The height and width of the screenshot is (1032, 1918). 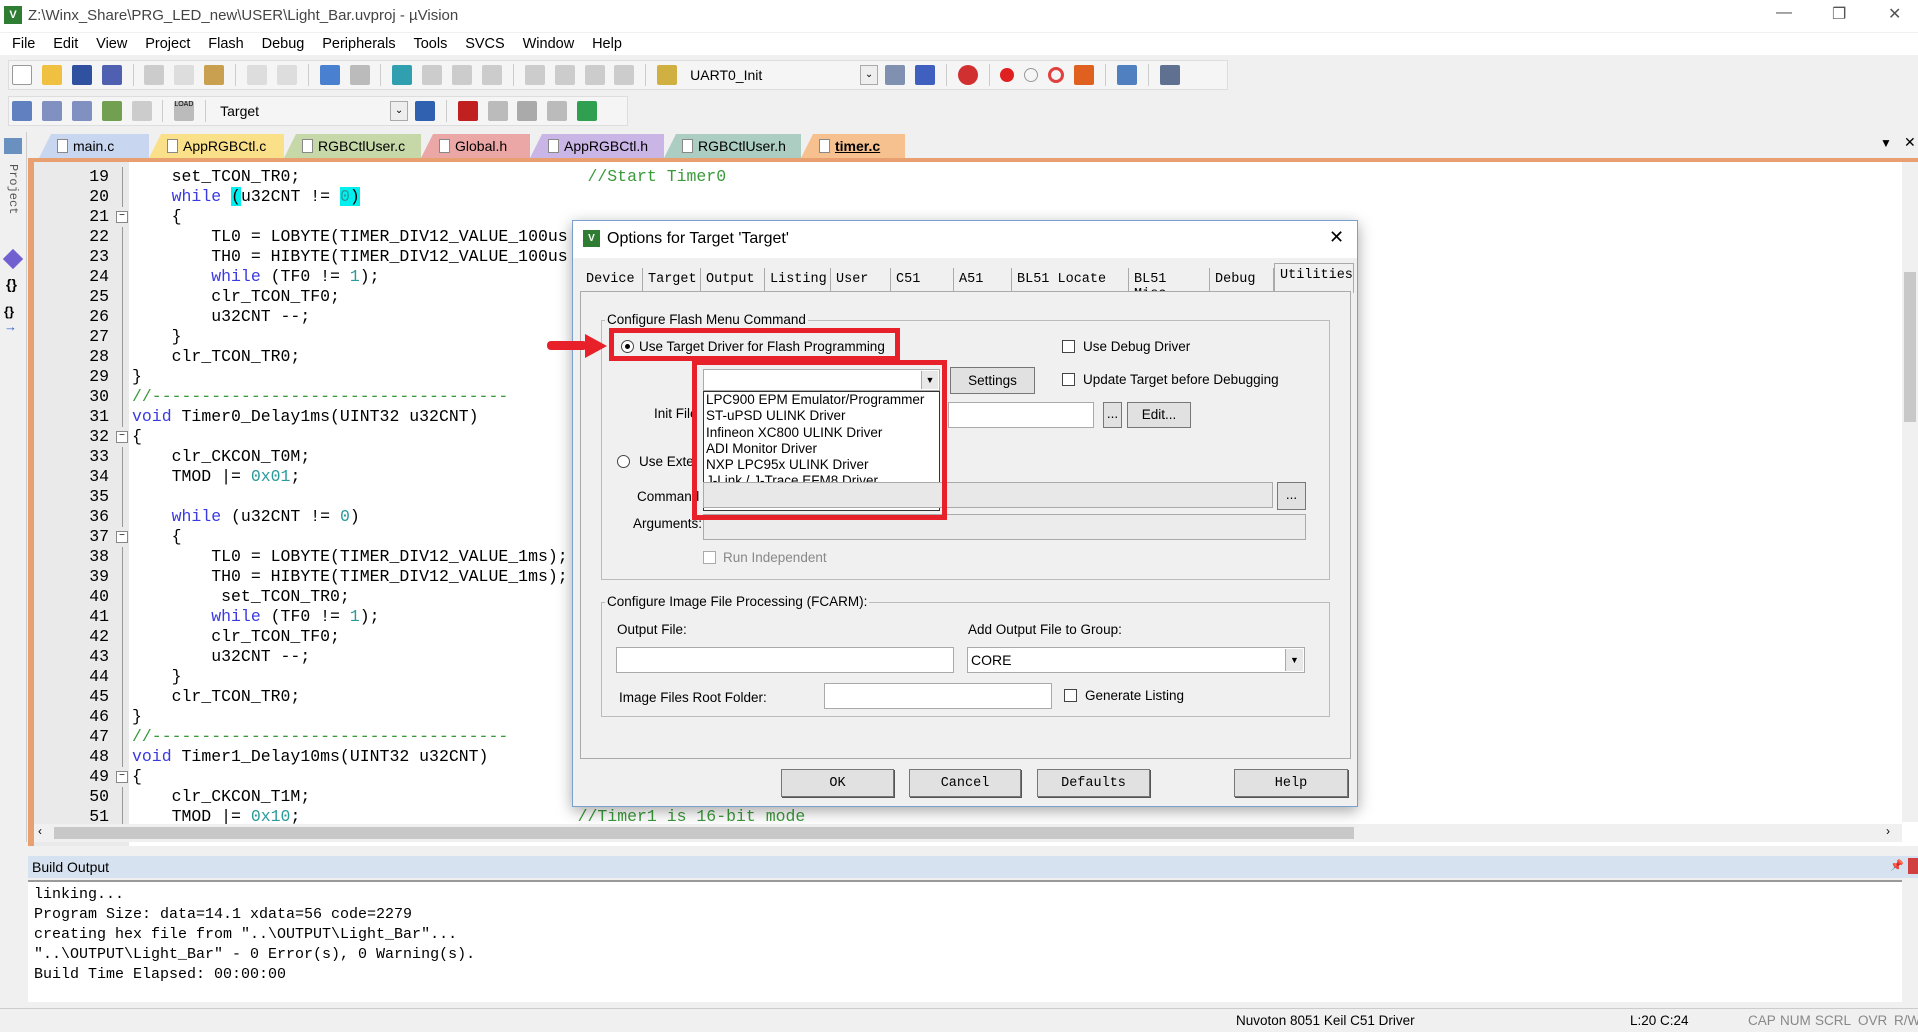 What do you see at coordinates (869, 75) in the screenshot?
I see `function-combo-dropdown: ⌄` at bounding box center [869, 75].